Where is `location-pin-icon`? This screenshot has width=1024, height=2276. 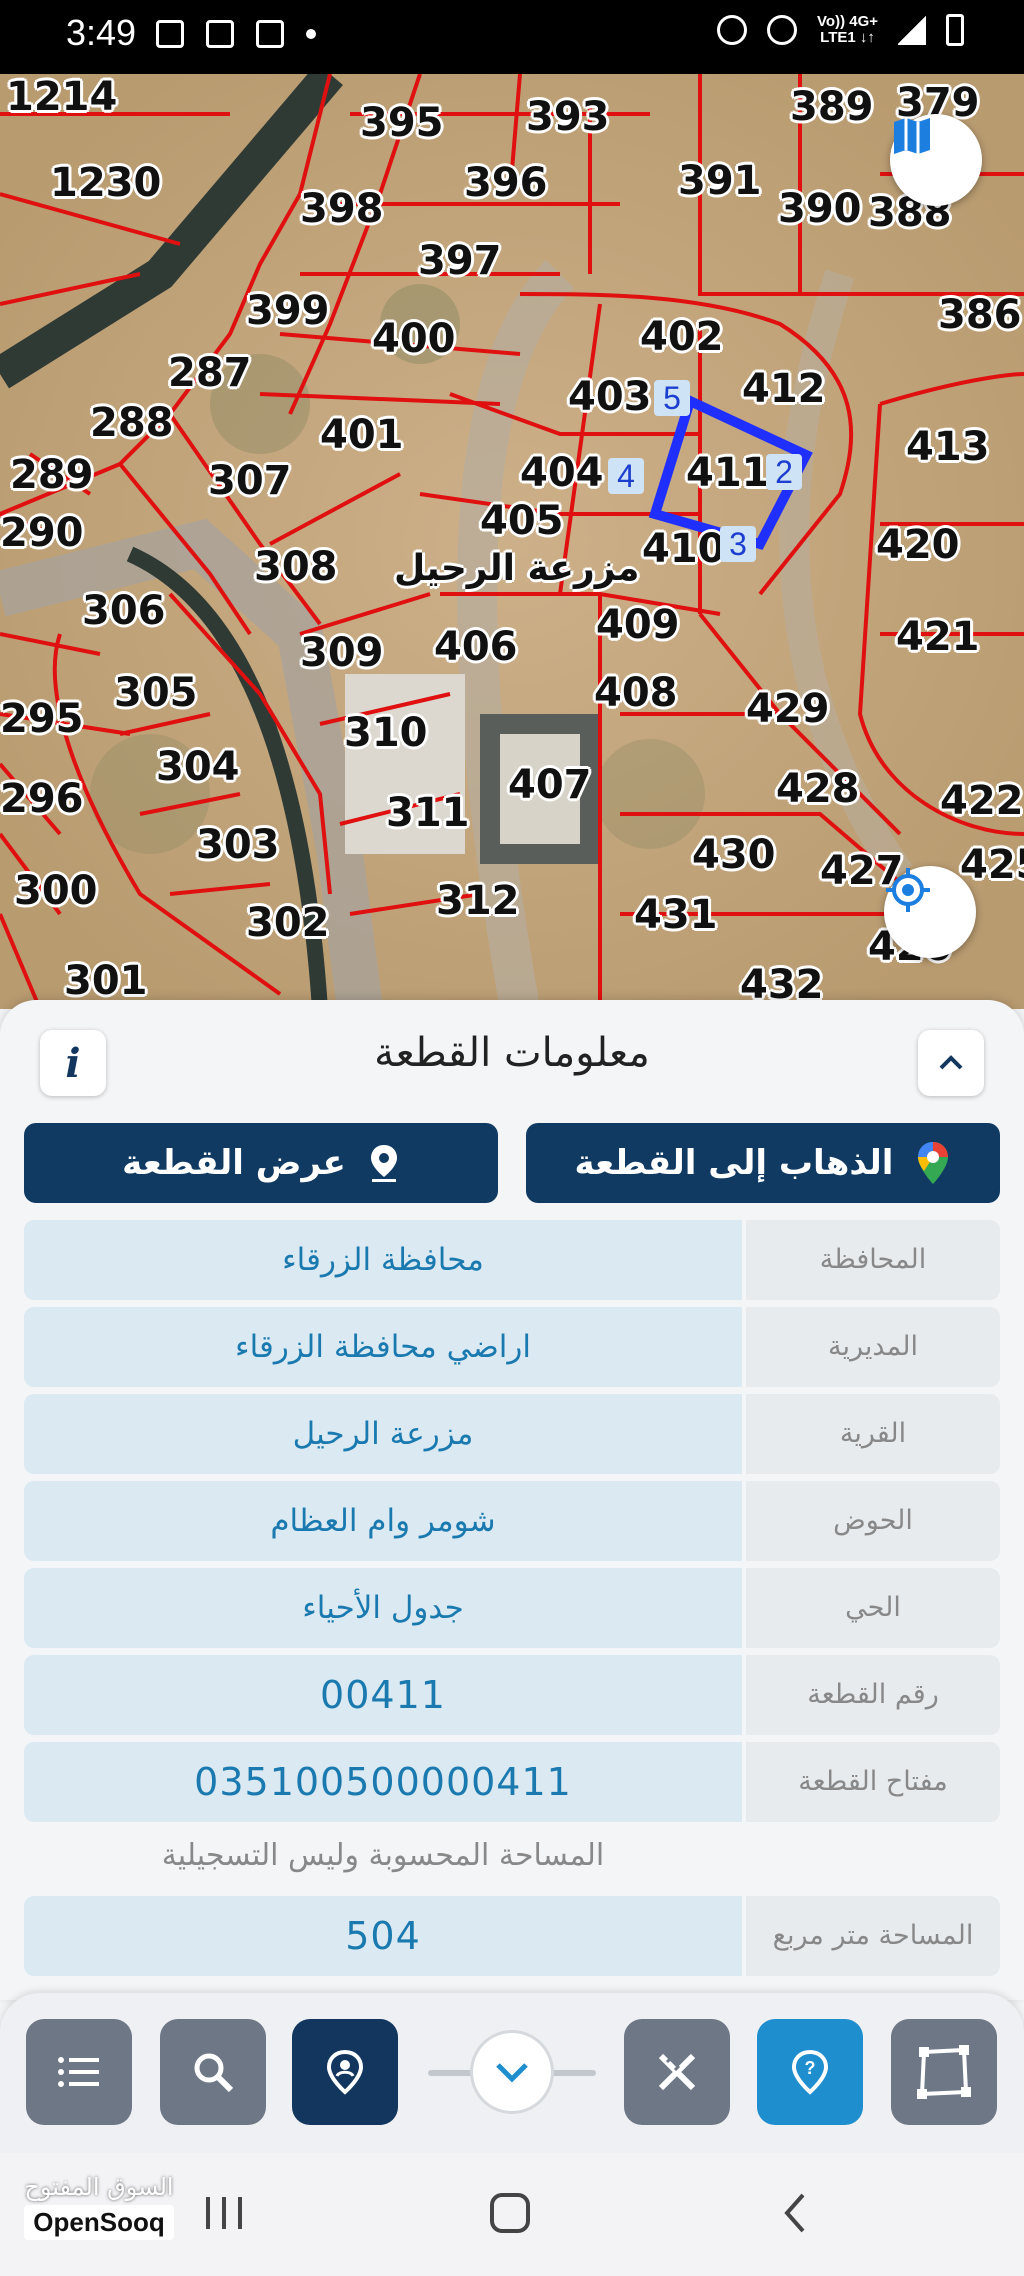 location-pin-icon is located at coordinates (383, 1163).